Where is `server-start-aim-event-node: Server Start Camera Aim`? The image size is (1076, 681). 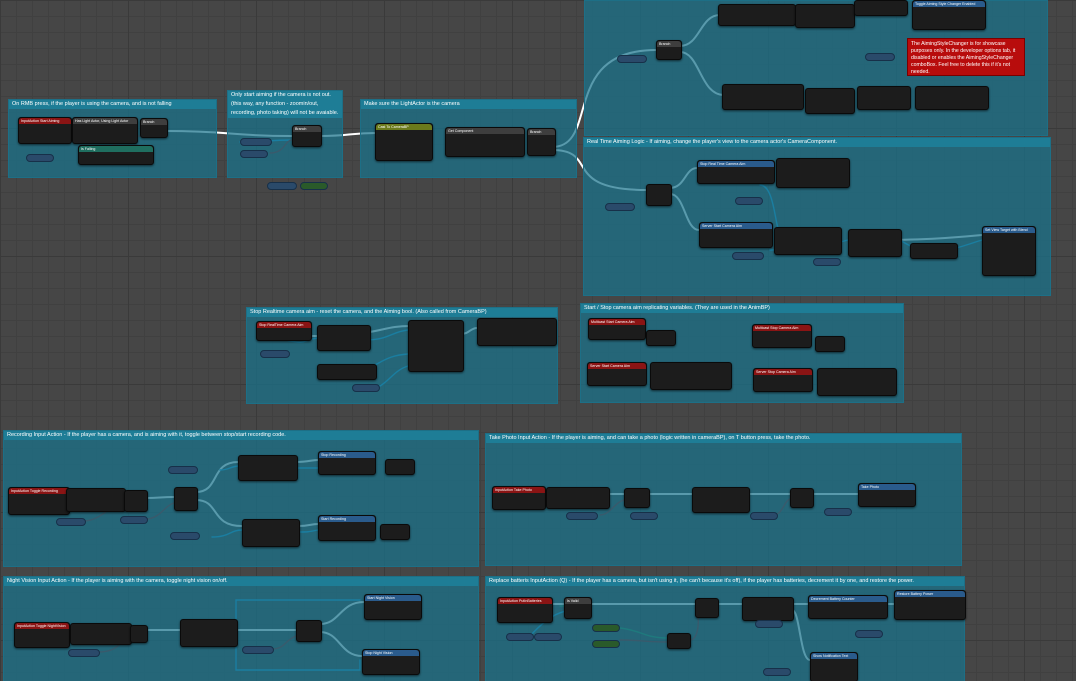 server-start-aim-event-node: Server Start Camera Aim is located at coordinates (617, 374).